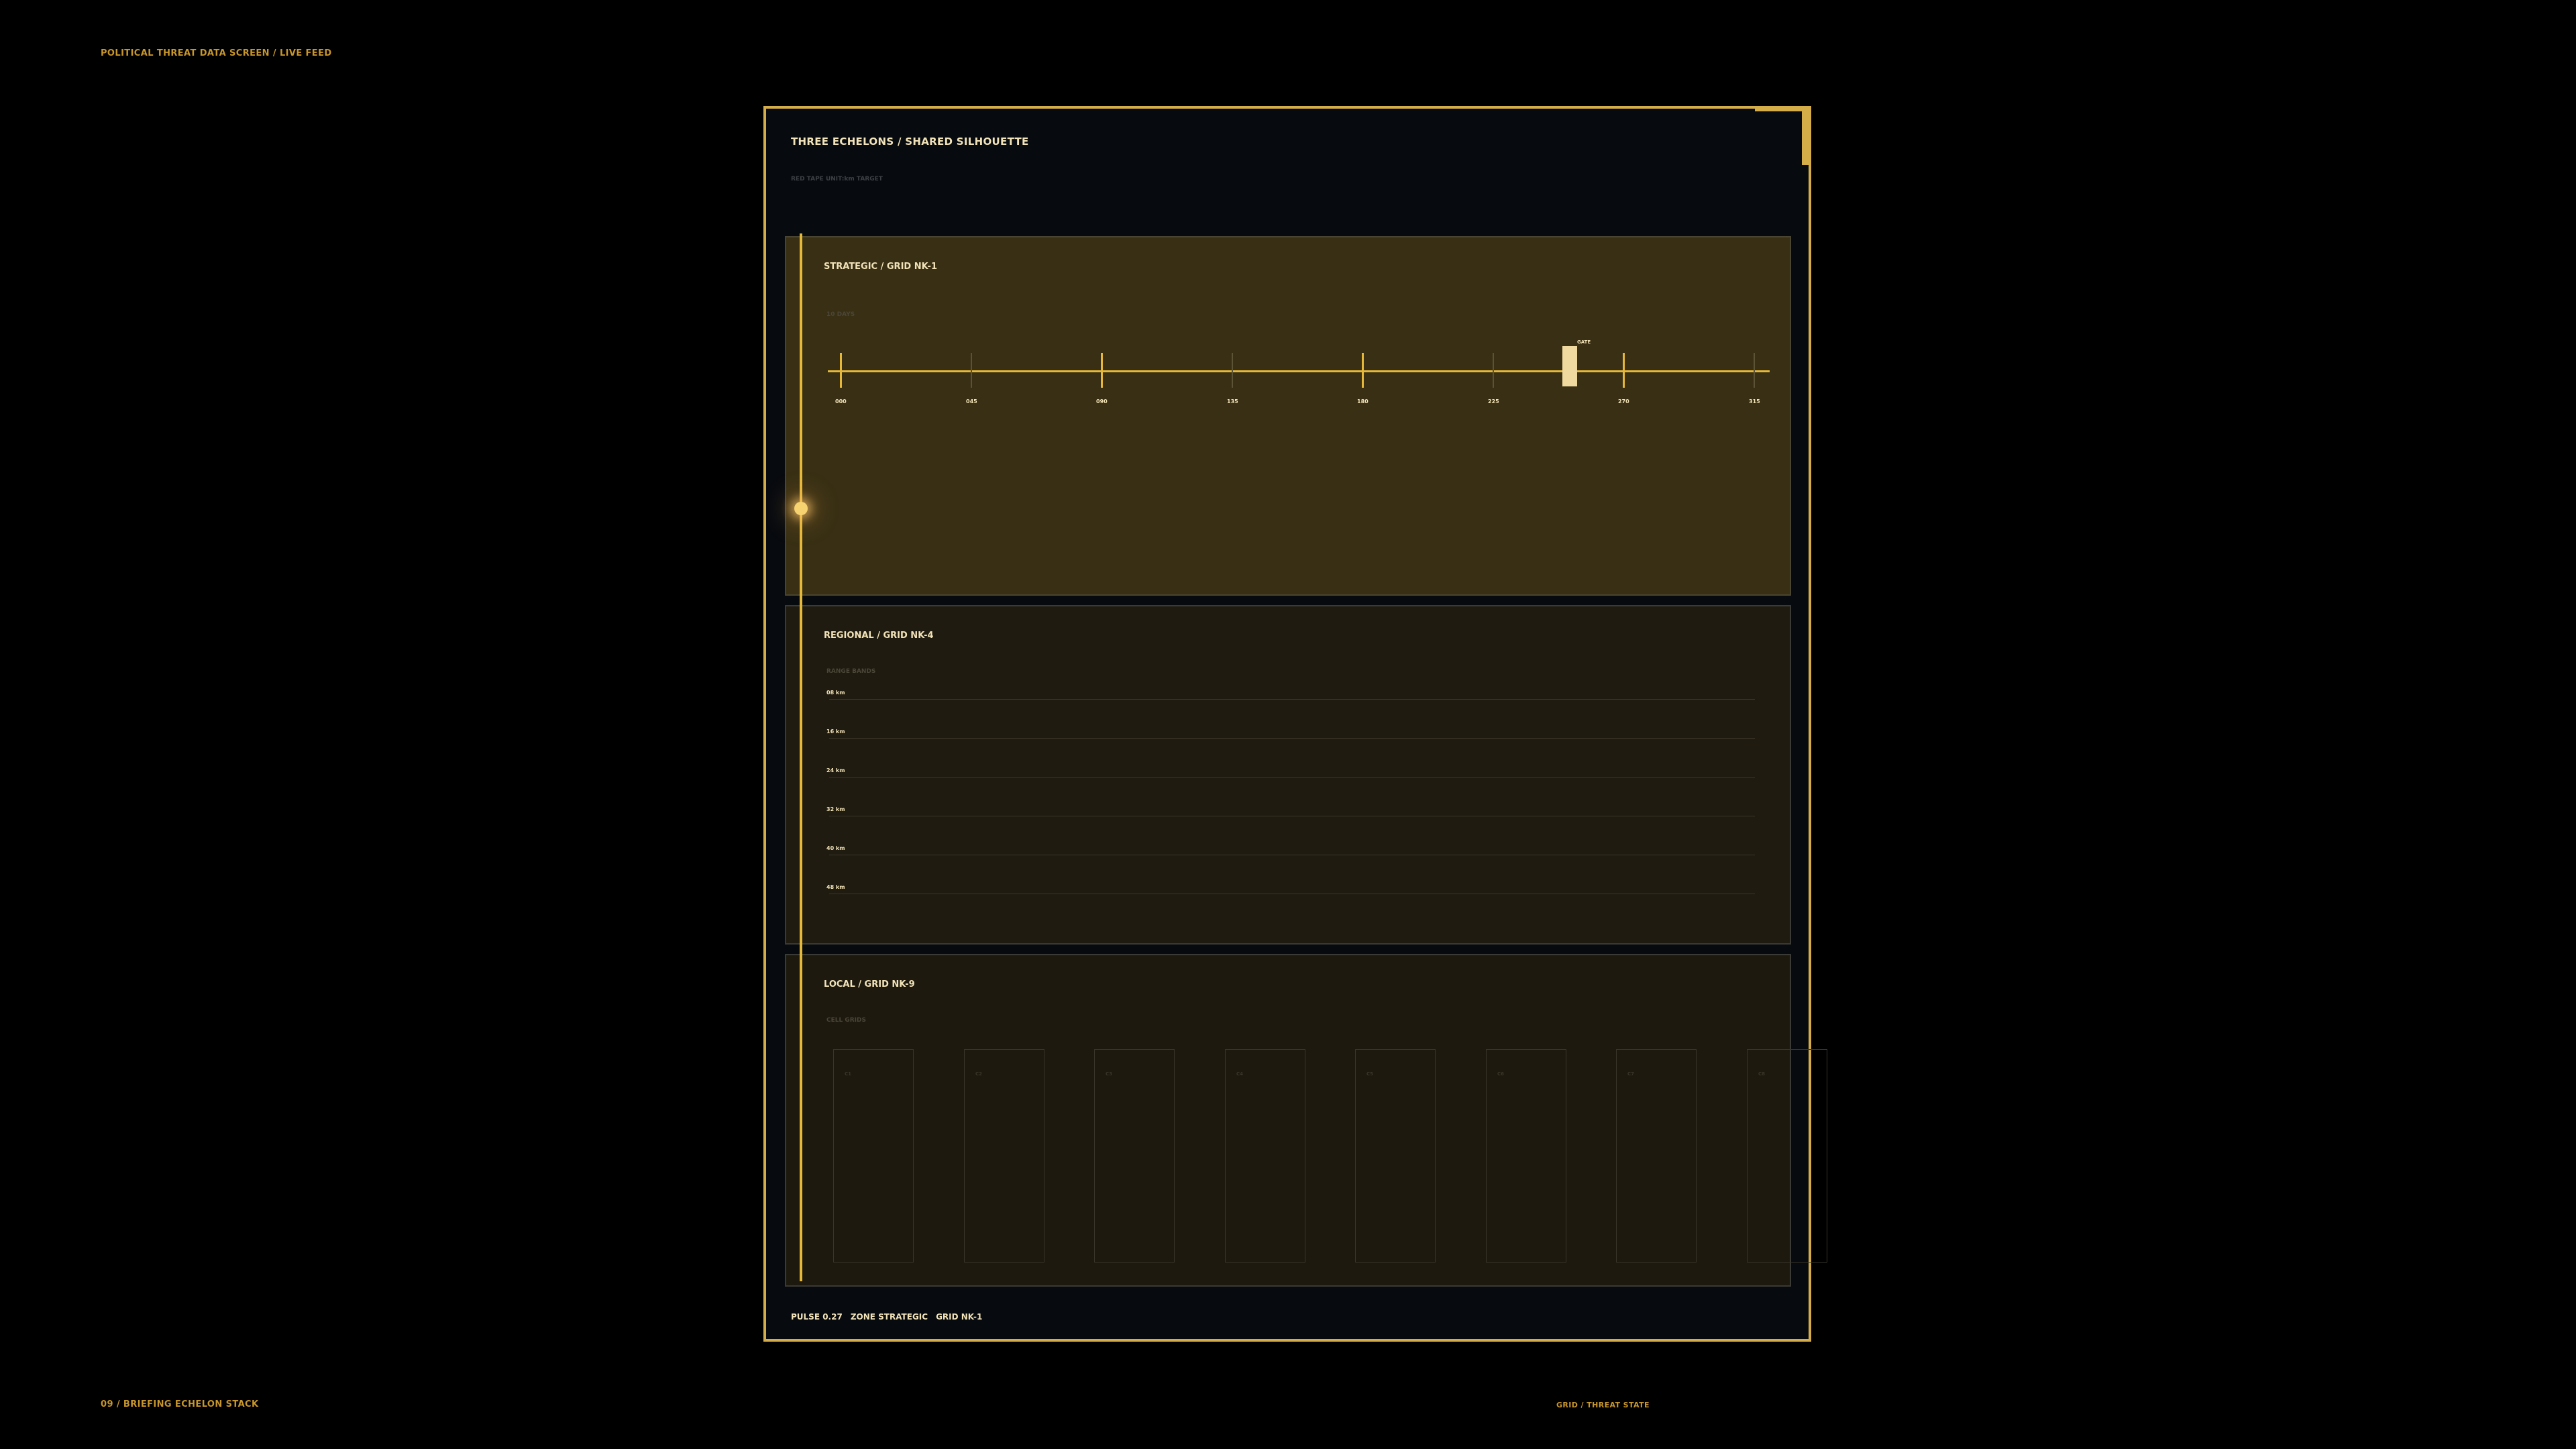 The image size is (2576, 1449). I want to click on grid-cell: C5, so click(1395, 1156).